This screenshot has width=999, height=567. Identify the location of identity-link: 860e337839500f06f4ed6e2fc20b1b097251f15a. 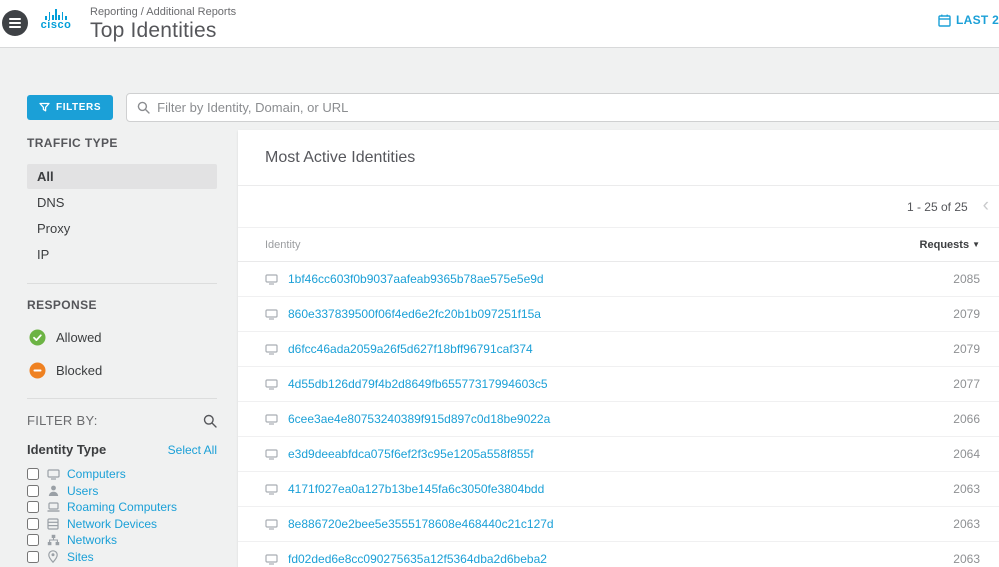
(414, 314).